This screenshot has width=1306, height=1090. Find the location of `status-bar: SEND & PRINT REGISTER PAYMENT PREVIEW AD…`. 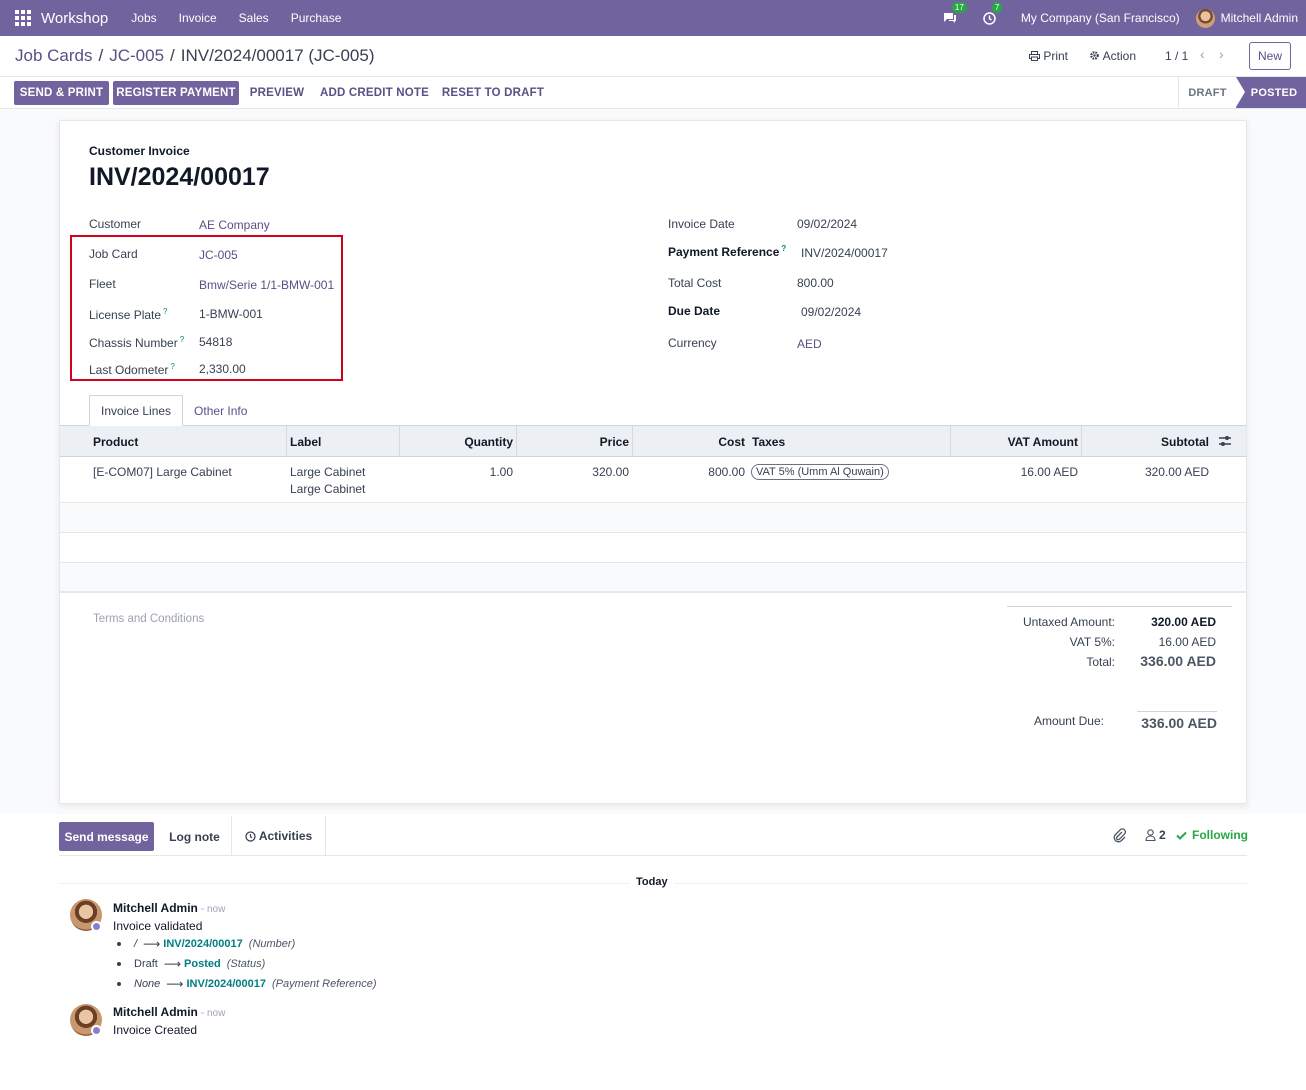

status-bar: SEND & PRINT REGISTER PAYMENT PREVIEW AD… is located at coordinates (653, 93).